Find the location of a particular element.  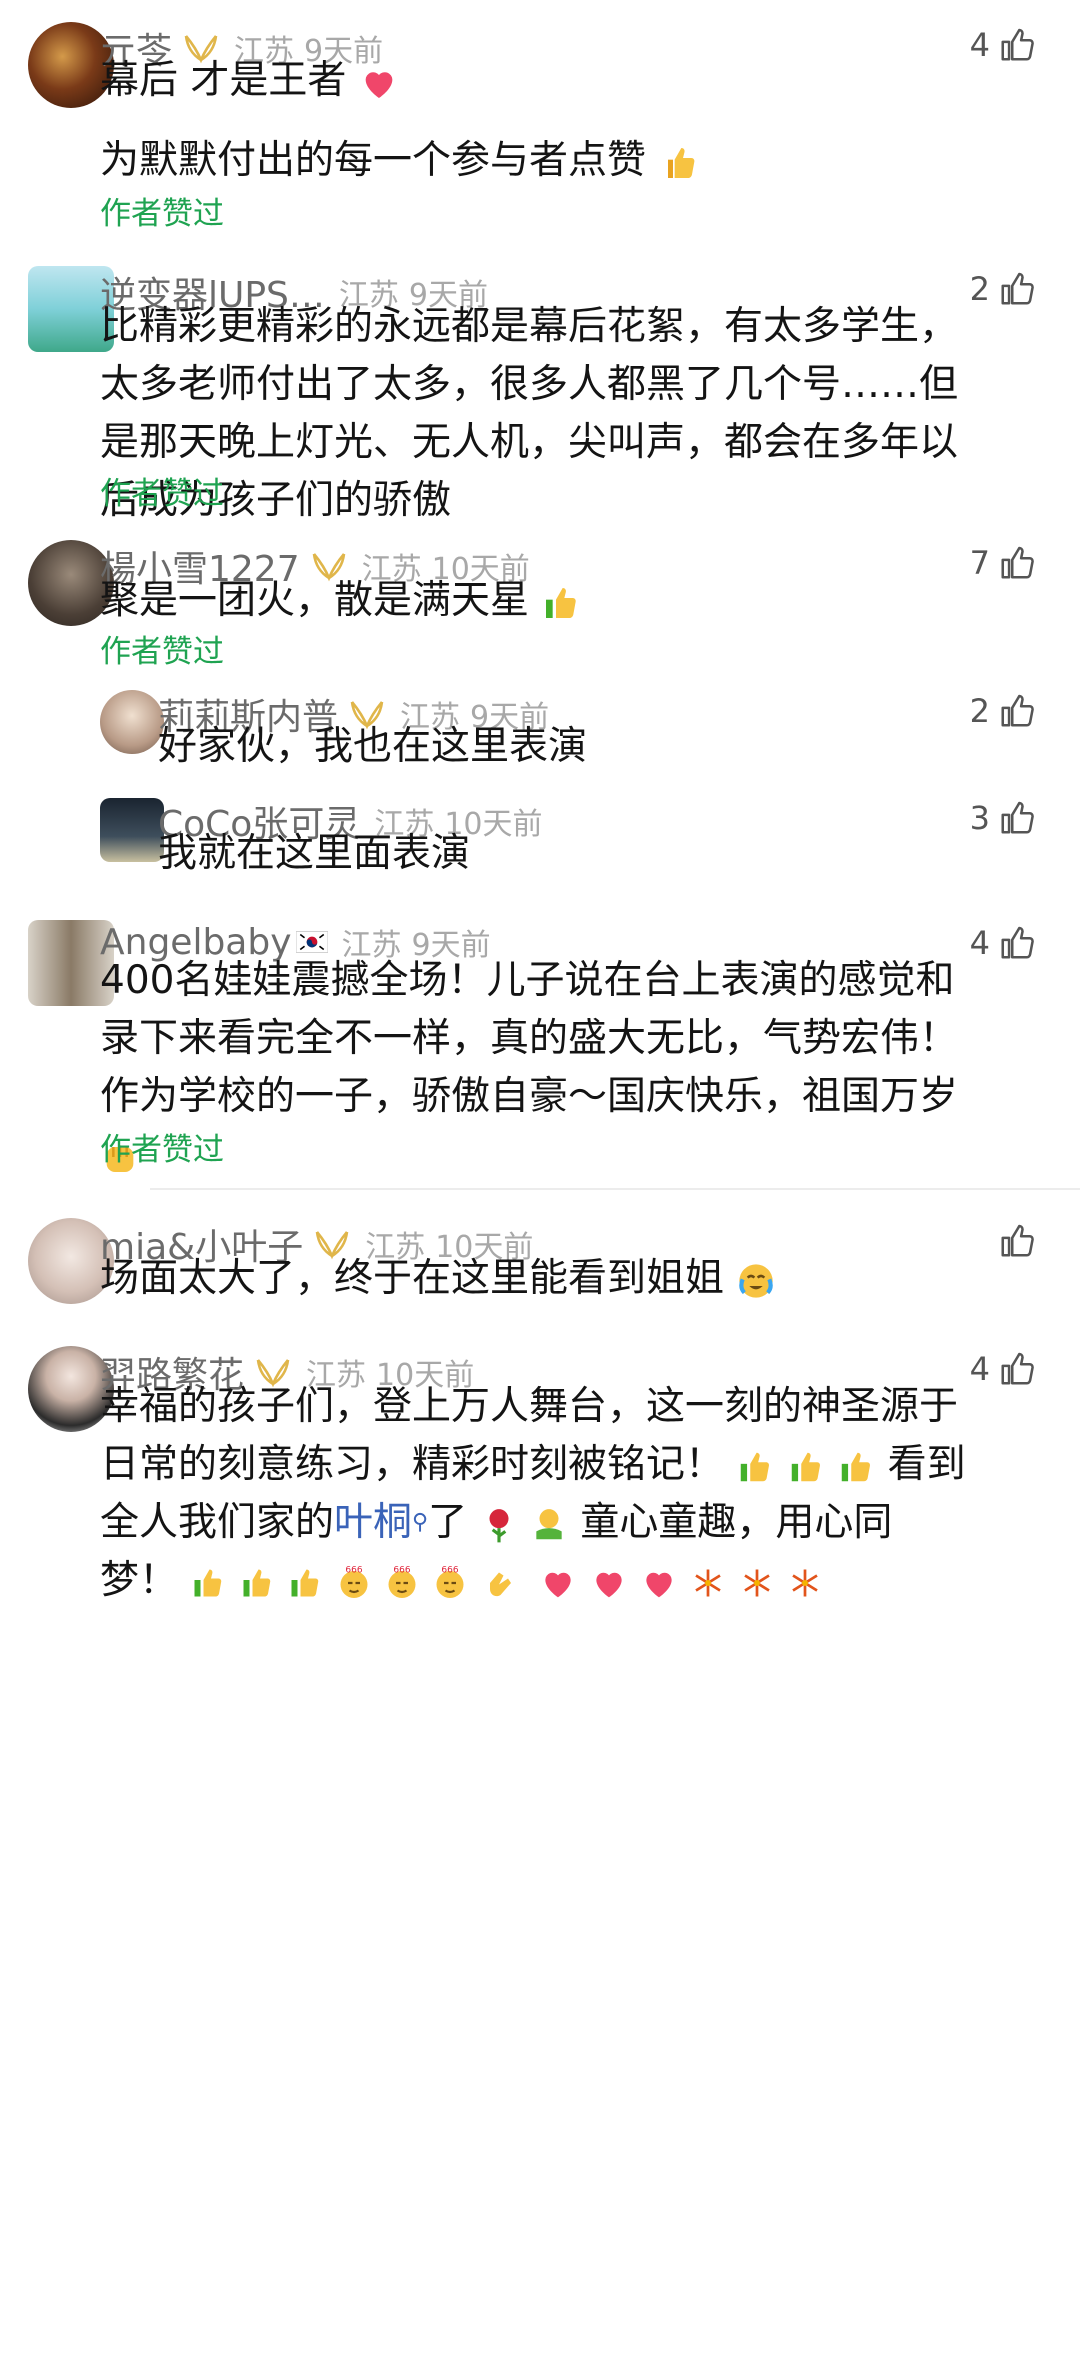

crying-laughing-emoji-icon is located at coordinates (756, 1281).